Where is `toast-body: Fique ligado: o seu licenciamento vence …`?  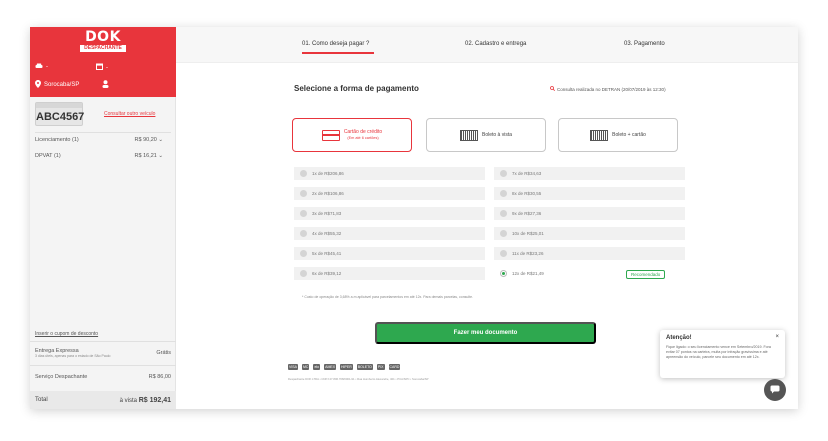
toast-body: Fique ligado: o seu licenciamento vence … is located at coordinates (718, 352).